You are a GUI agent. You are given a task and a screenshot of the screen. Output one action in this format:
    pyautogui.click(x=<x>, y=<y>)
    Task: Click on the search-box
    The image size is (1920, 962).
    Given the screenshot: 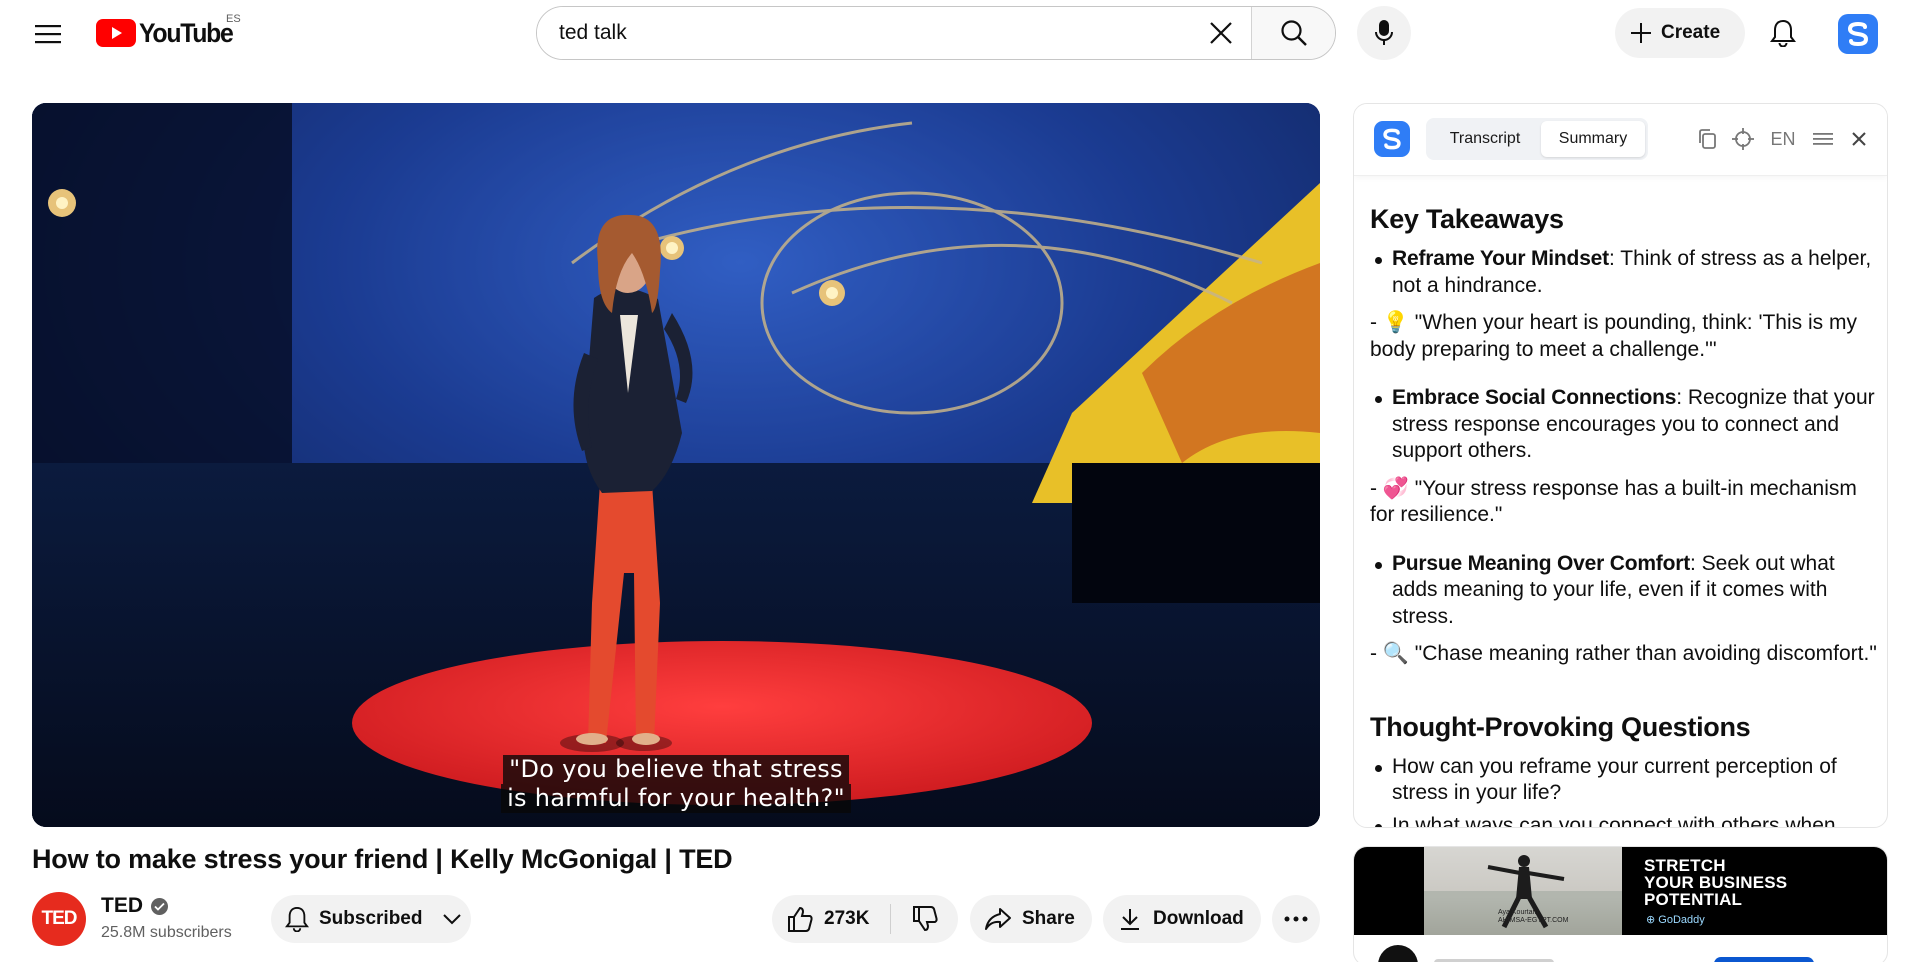 What is the action you would take?
    pyautogui.click(x=936, y=33)
    